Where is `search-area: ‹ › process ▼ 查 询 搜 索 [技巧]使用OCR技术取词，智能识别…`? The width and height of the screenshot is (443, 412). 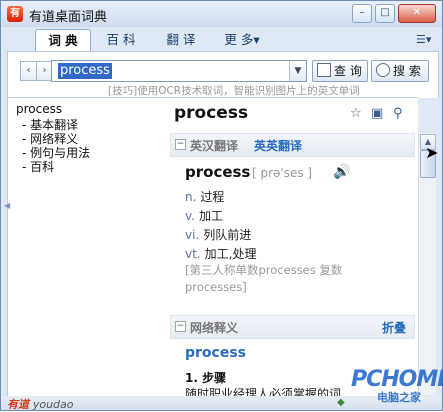 search-area: ‹ › process ▼ 查 询 搜 索 [技巧]使用OCR技术取词，智能识别… is located at coordinates (223, 74).